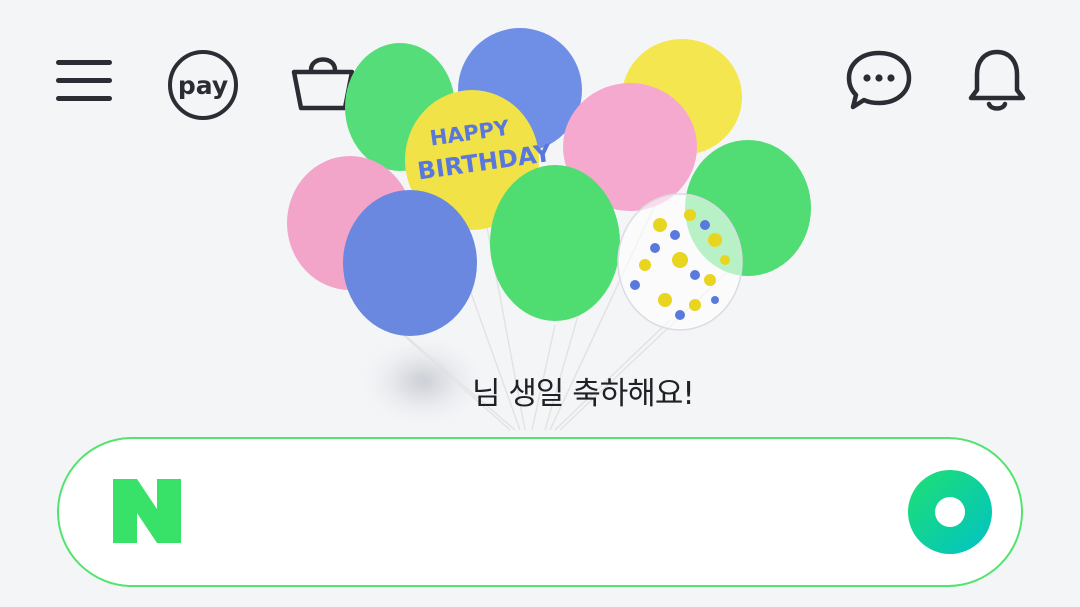  I want to click on greeting-text: 님 생일 축하해요!, so click(583, 394).